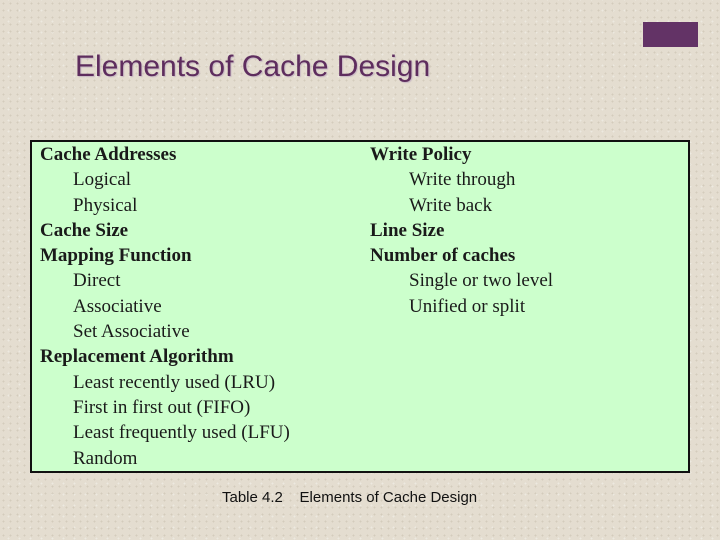 Image resolution: width=720 pixels, height=540 pixels. I want to click on category-heading: Write Policy, so click(421, 154).